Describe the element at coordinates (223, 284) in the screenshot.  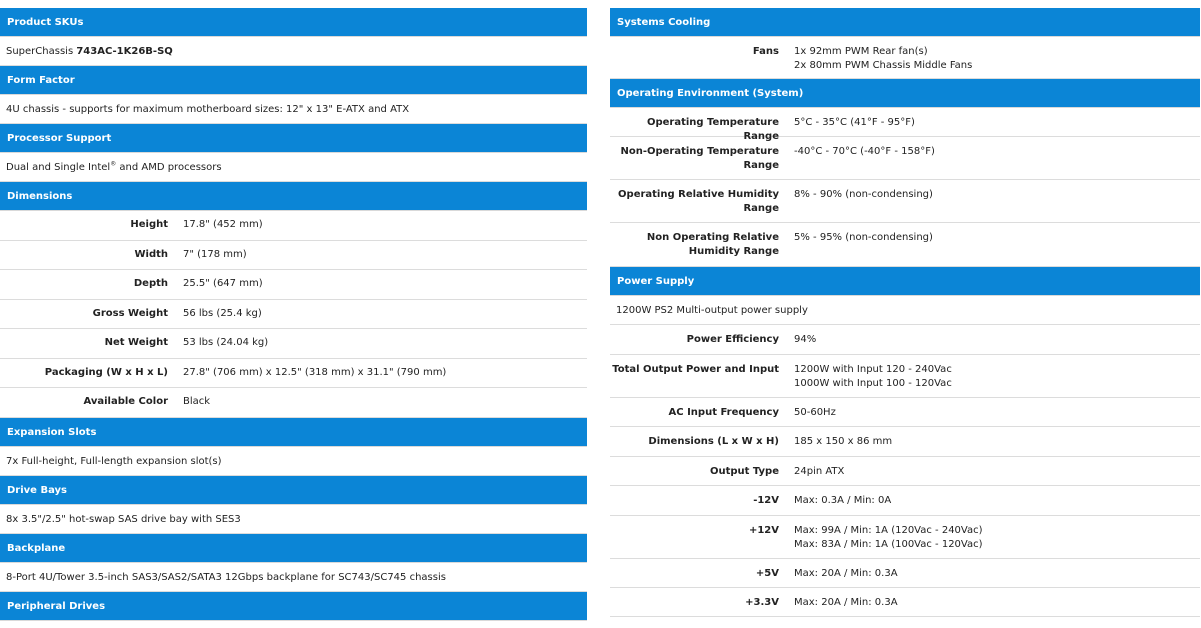
I see `dimension-value: 25.5" (647 mm)` at that location.